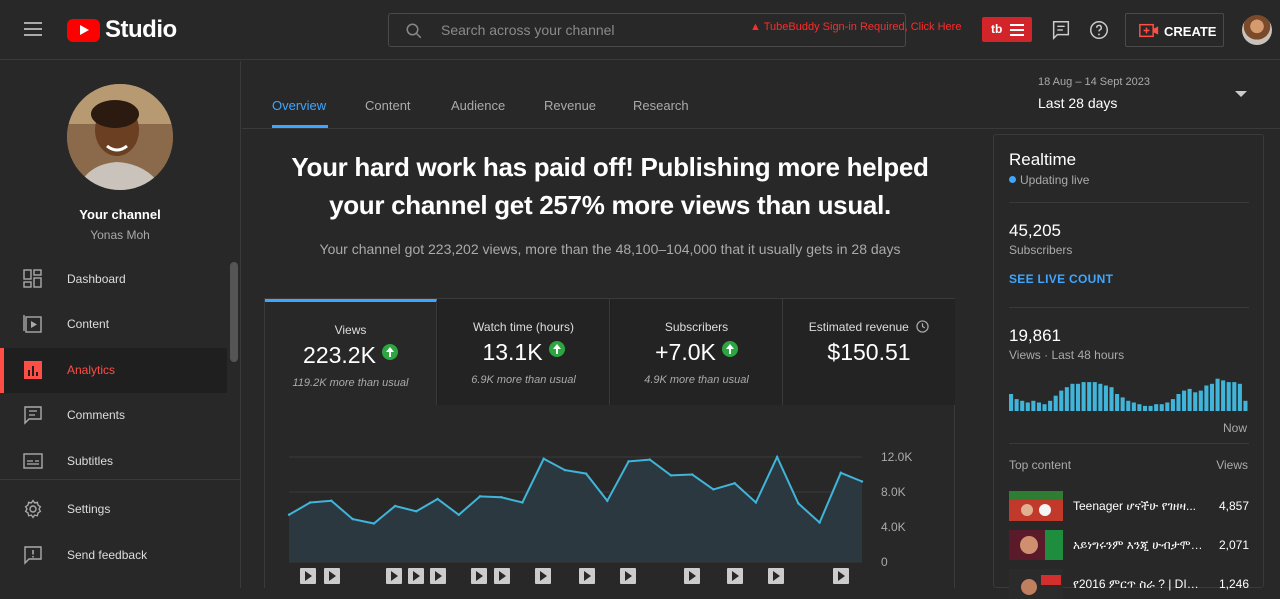 This screenshot has width=1280, height=599. I want to click on see-live-count-link: SEE LIVE COUNT, so click(1061, 279).